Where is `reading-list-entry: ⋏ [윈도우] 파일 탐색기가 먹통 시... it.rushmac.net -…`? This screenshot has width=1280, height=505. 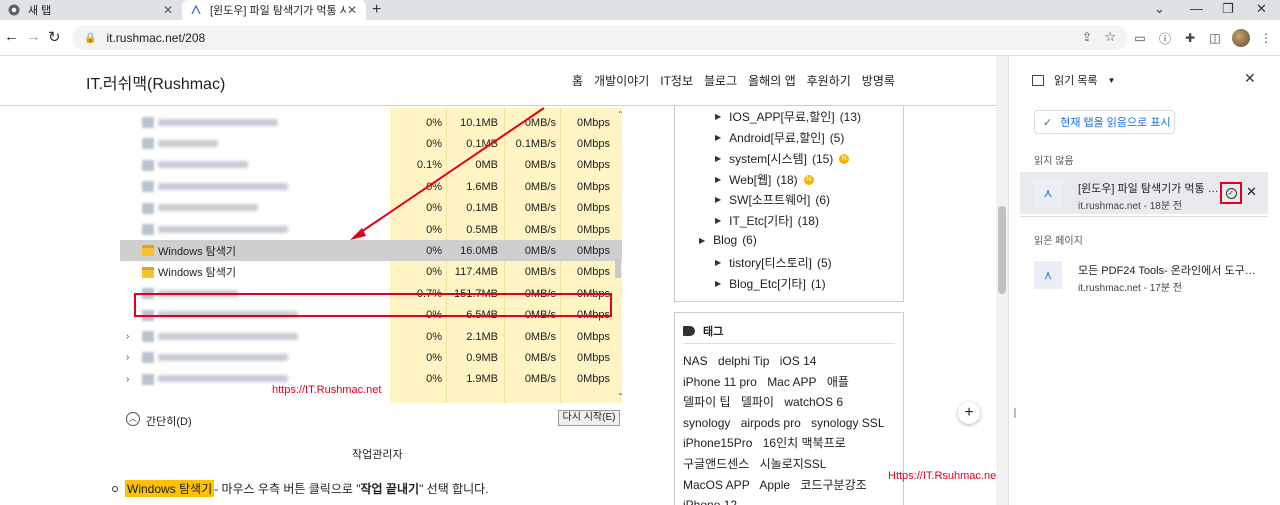
reading-list-entry: ⋏ [윈도우] 파일 탐색기가 먹통 시... it.rushmac.net -… is located at coordinates (1144, 193).